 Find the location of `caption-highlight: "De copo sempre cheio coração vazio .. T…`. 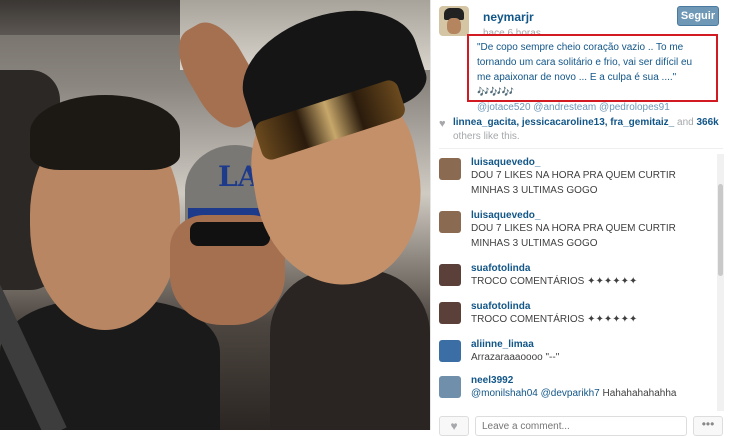

caption-highlight: "De copo sempre cheio coração vazio .. T… is located at coordinates (592, 73).